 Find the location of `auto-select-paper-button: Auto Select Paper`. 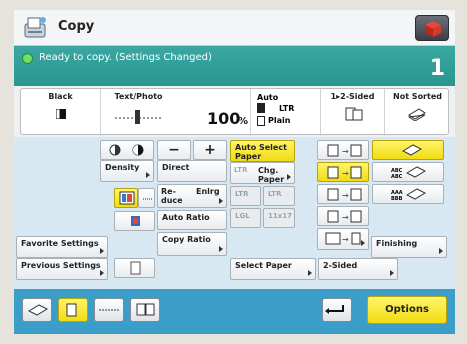

auto-select-paper-button: Auto Select Paper is located at coordinates (262, 151).